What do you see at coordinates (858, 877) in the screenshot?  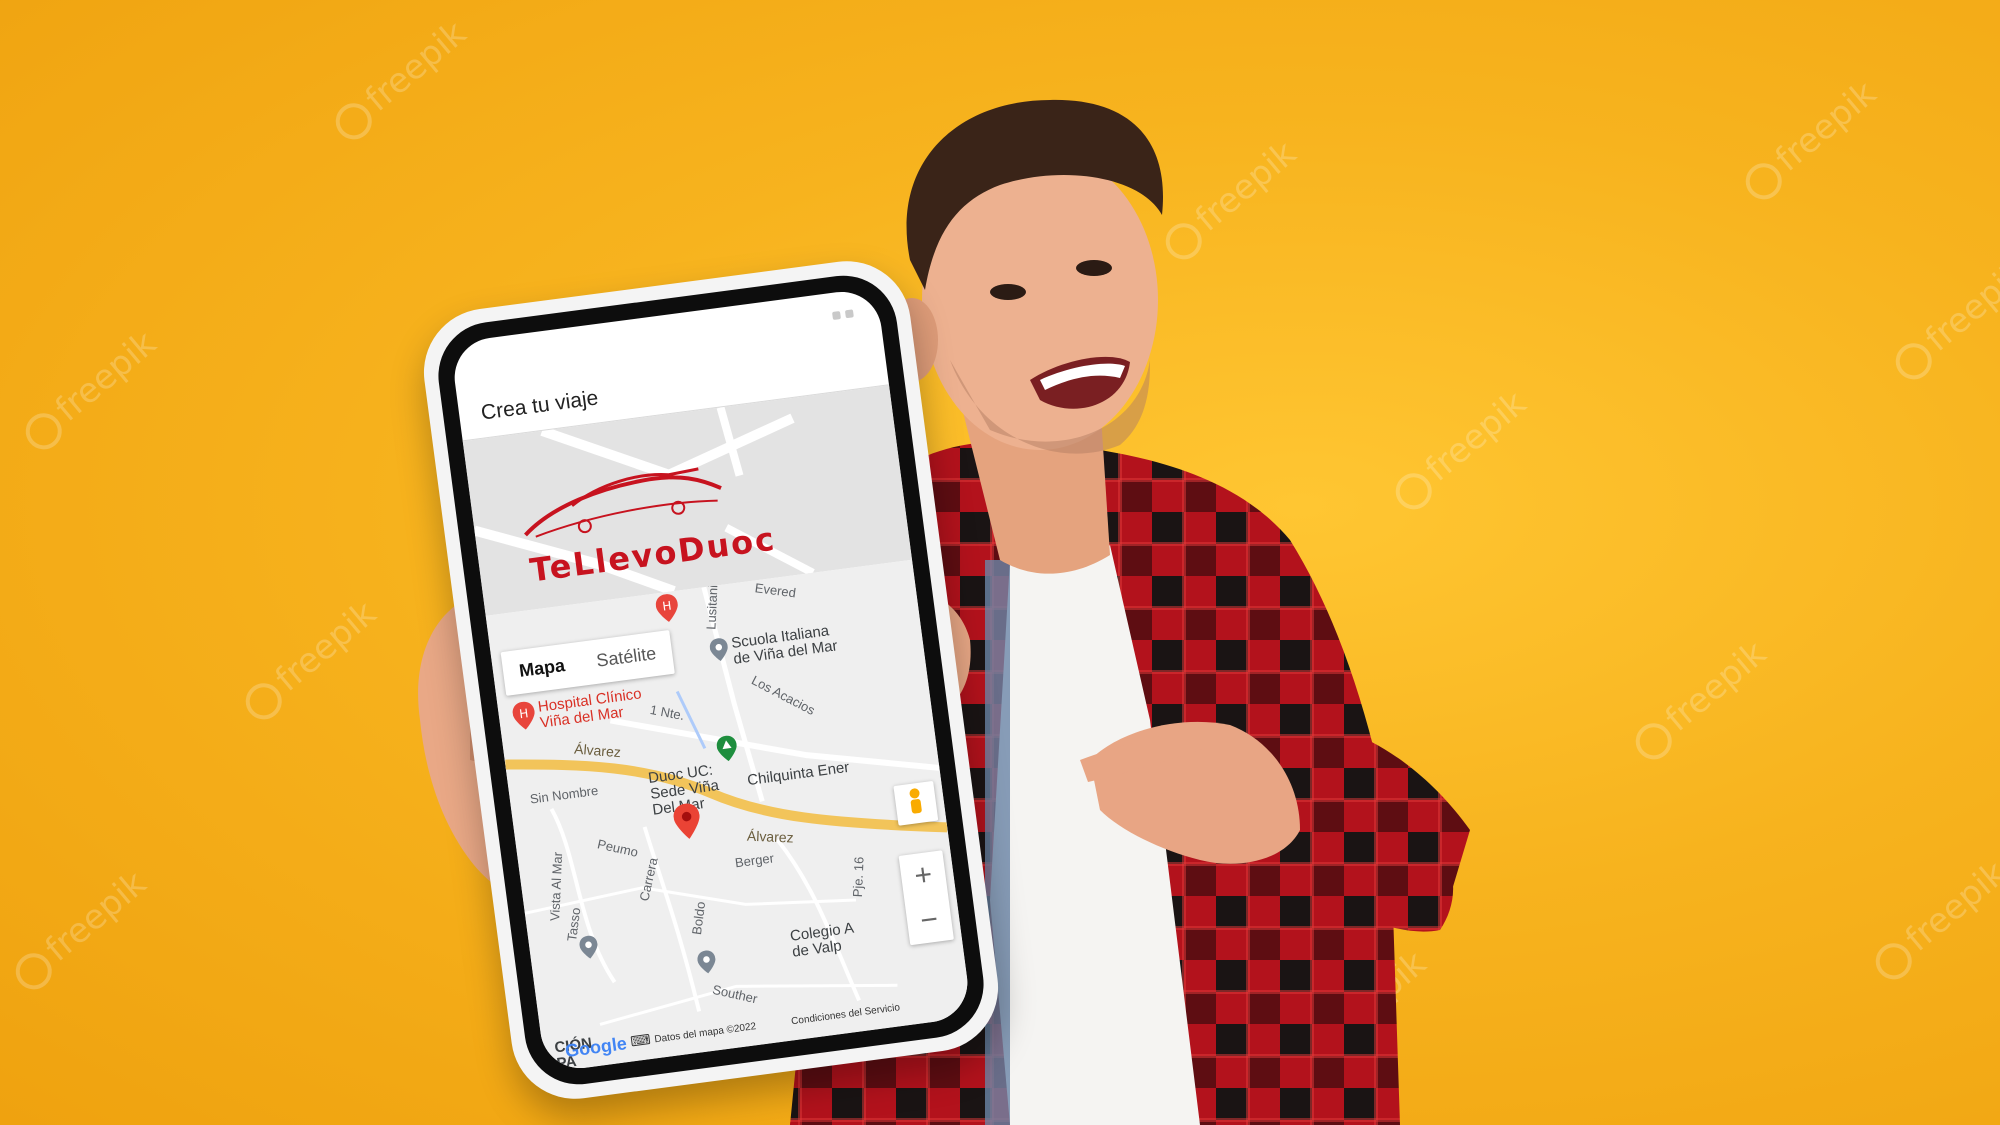 I see `street-label: Pje. 16` at bounding box center [858, 877].